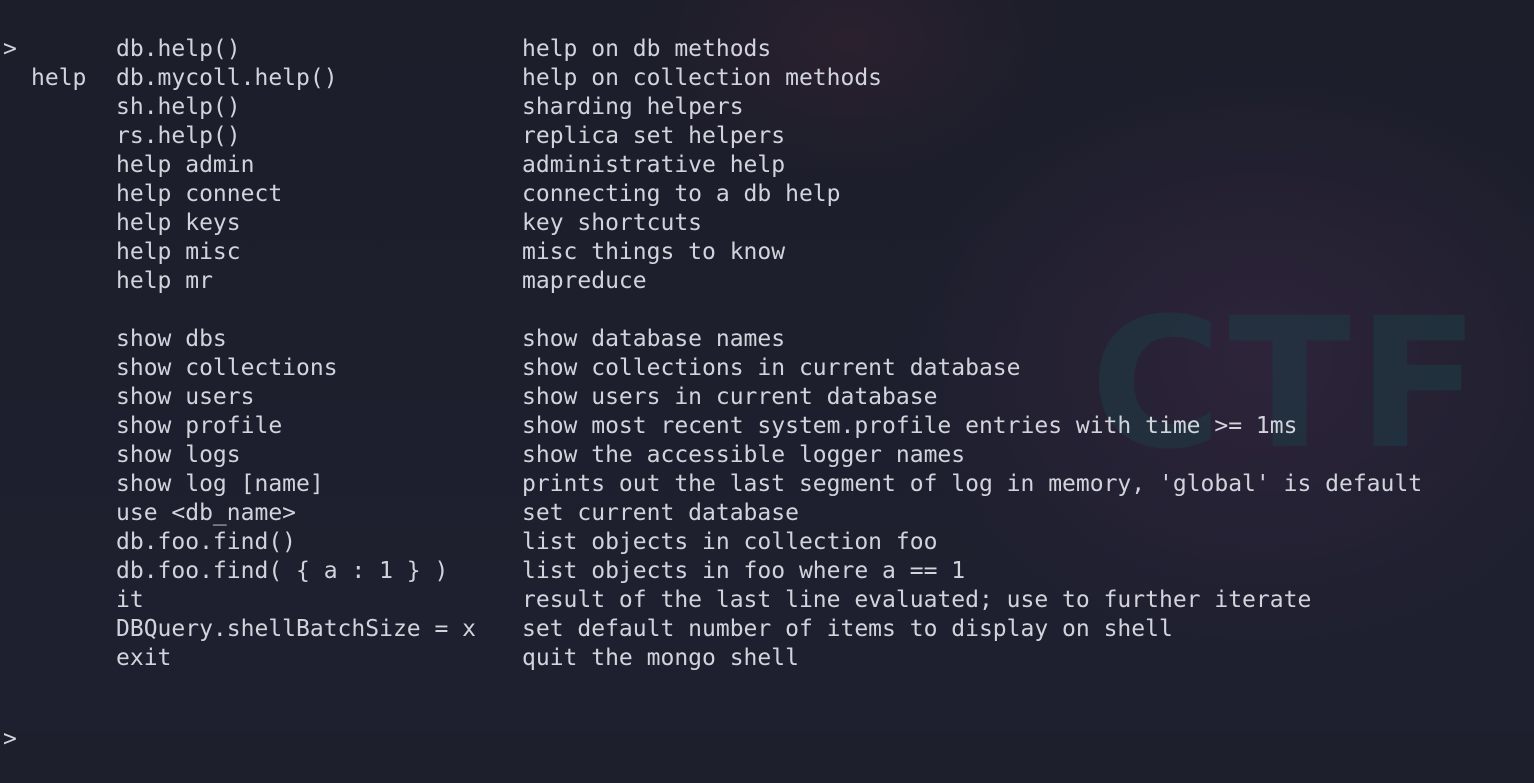 The height and width of the screenshot is (783, 1534). I want to click on help-description: show collections in current database, so click(771, 368).